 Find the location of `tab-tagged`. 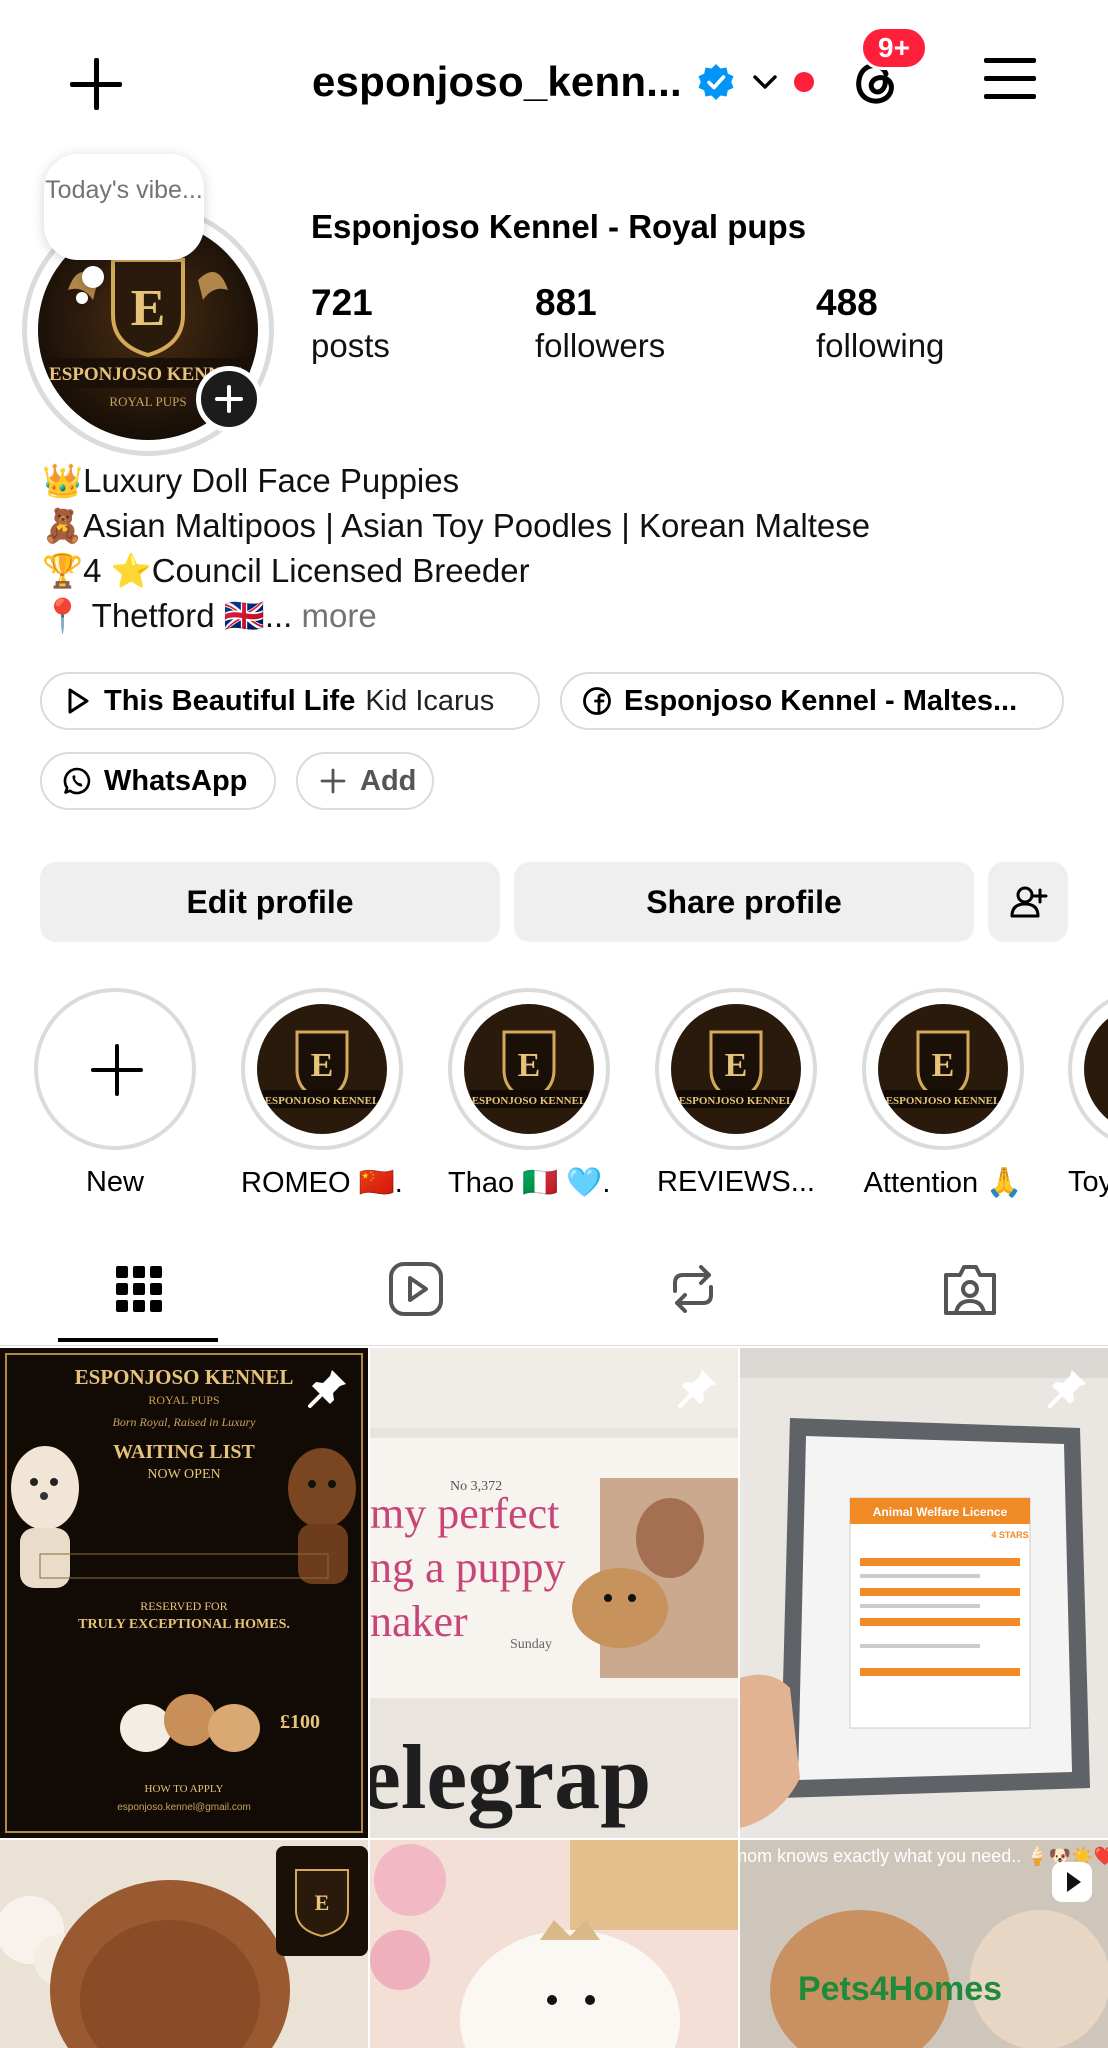

tab-tagged is located at coordinates (969, 1289).